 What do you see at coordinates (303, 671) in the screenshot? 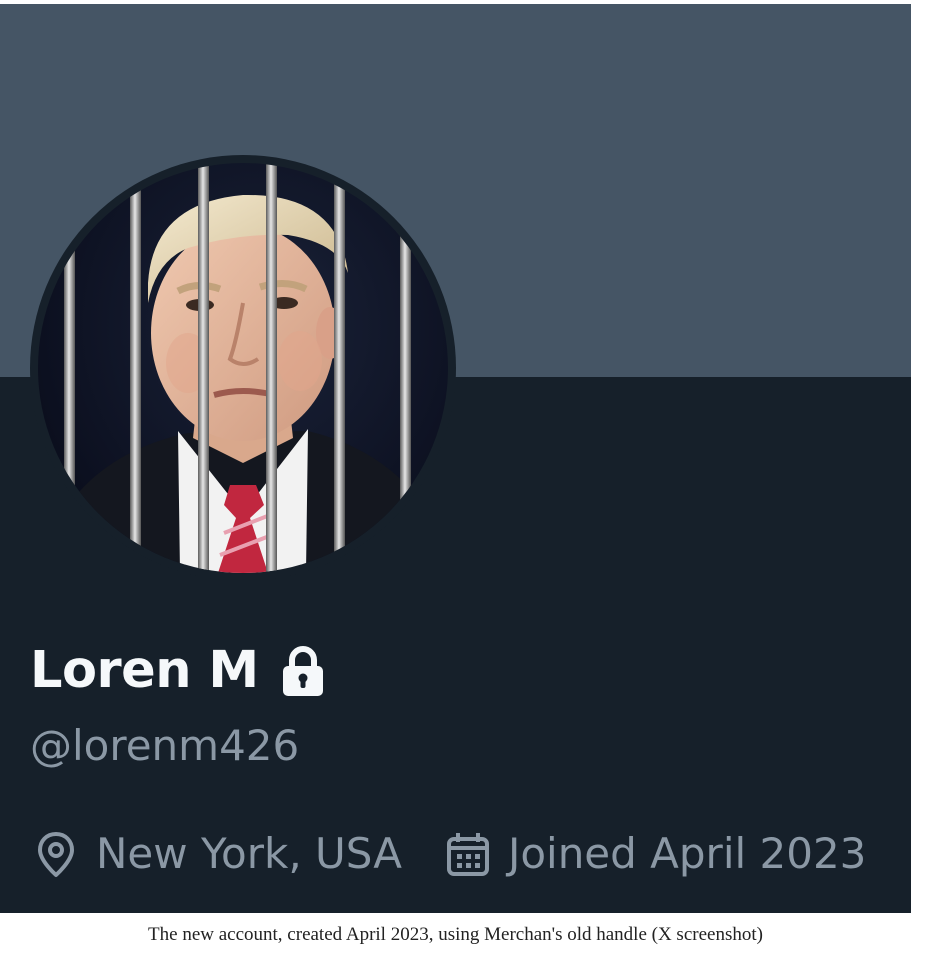
I see `lock-icon` at bounding box center [303, 671].